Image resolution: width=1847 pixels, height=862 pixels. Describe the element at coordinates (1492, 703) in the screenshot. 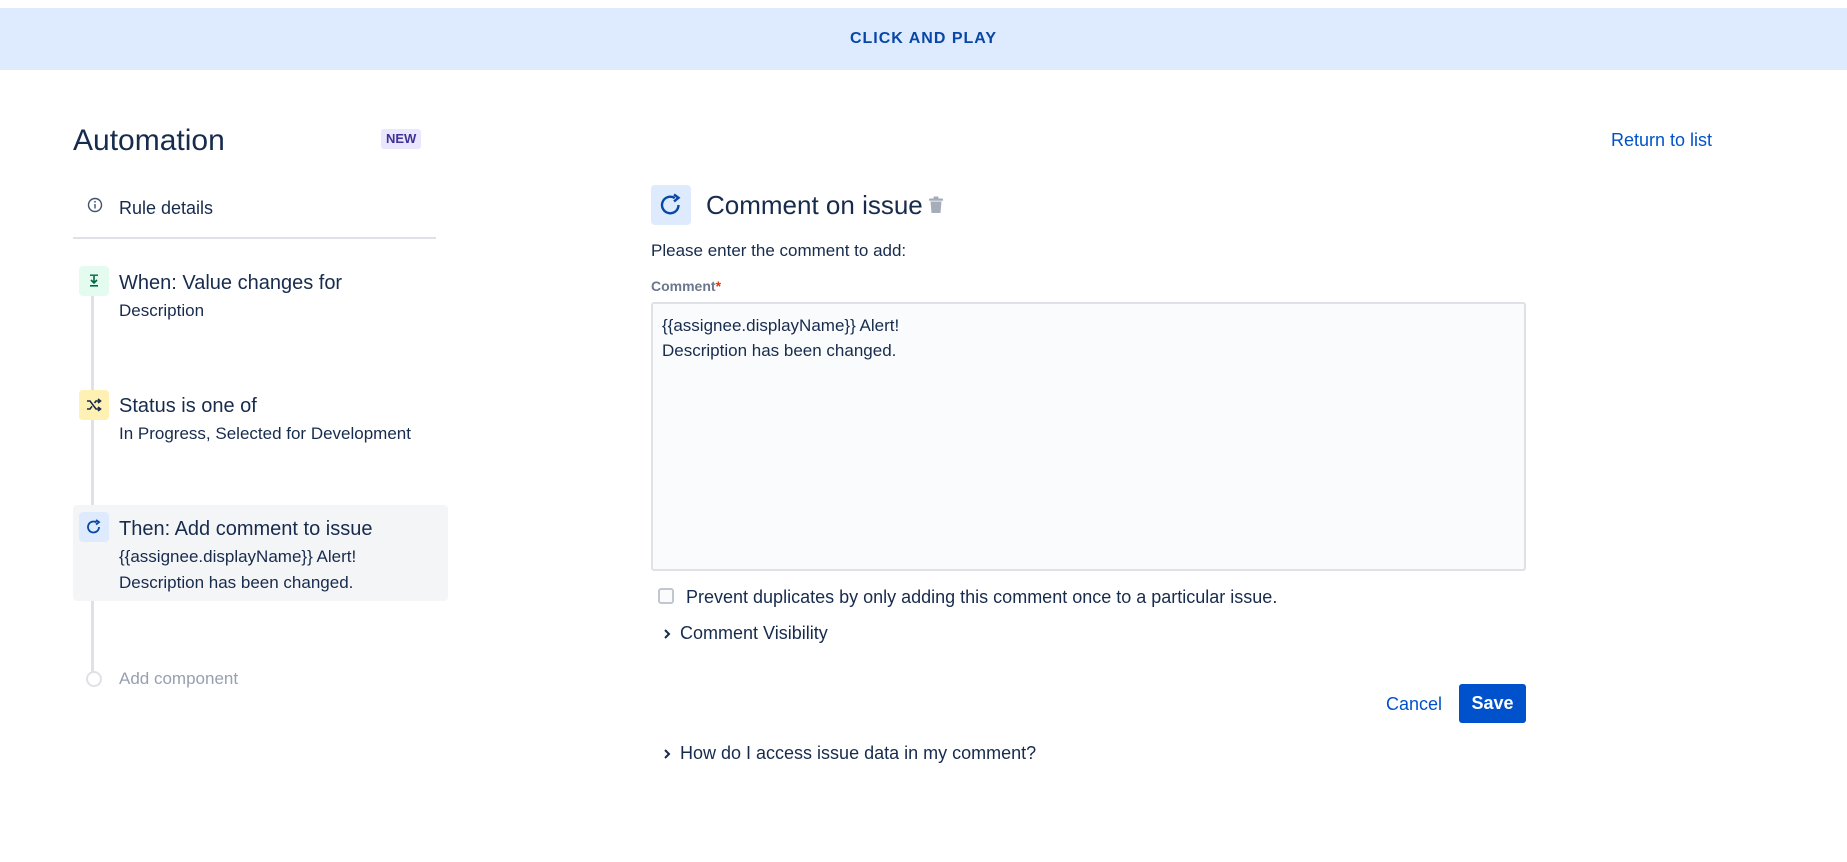

I see `save-button: Save` at that location.